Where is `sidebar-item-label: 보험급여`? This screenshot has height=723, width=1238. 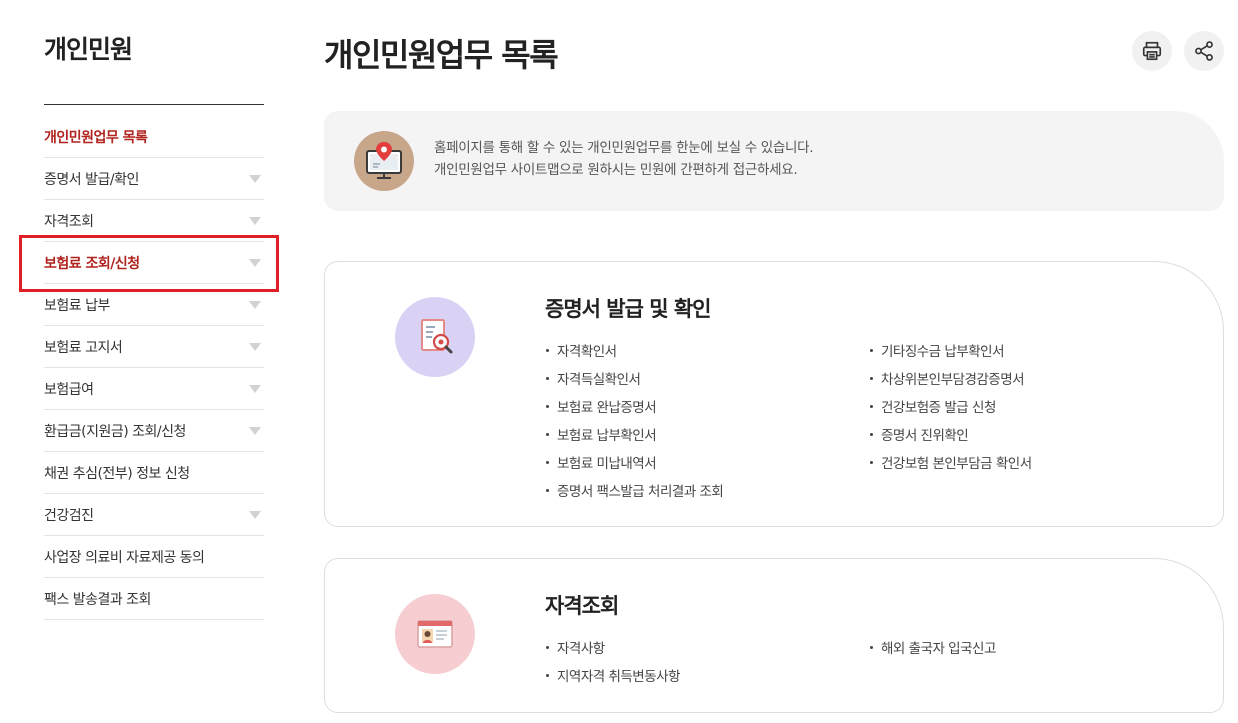
sidebar-item-label: 보험급여 is located at coordinates (69, 389).